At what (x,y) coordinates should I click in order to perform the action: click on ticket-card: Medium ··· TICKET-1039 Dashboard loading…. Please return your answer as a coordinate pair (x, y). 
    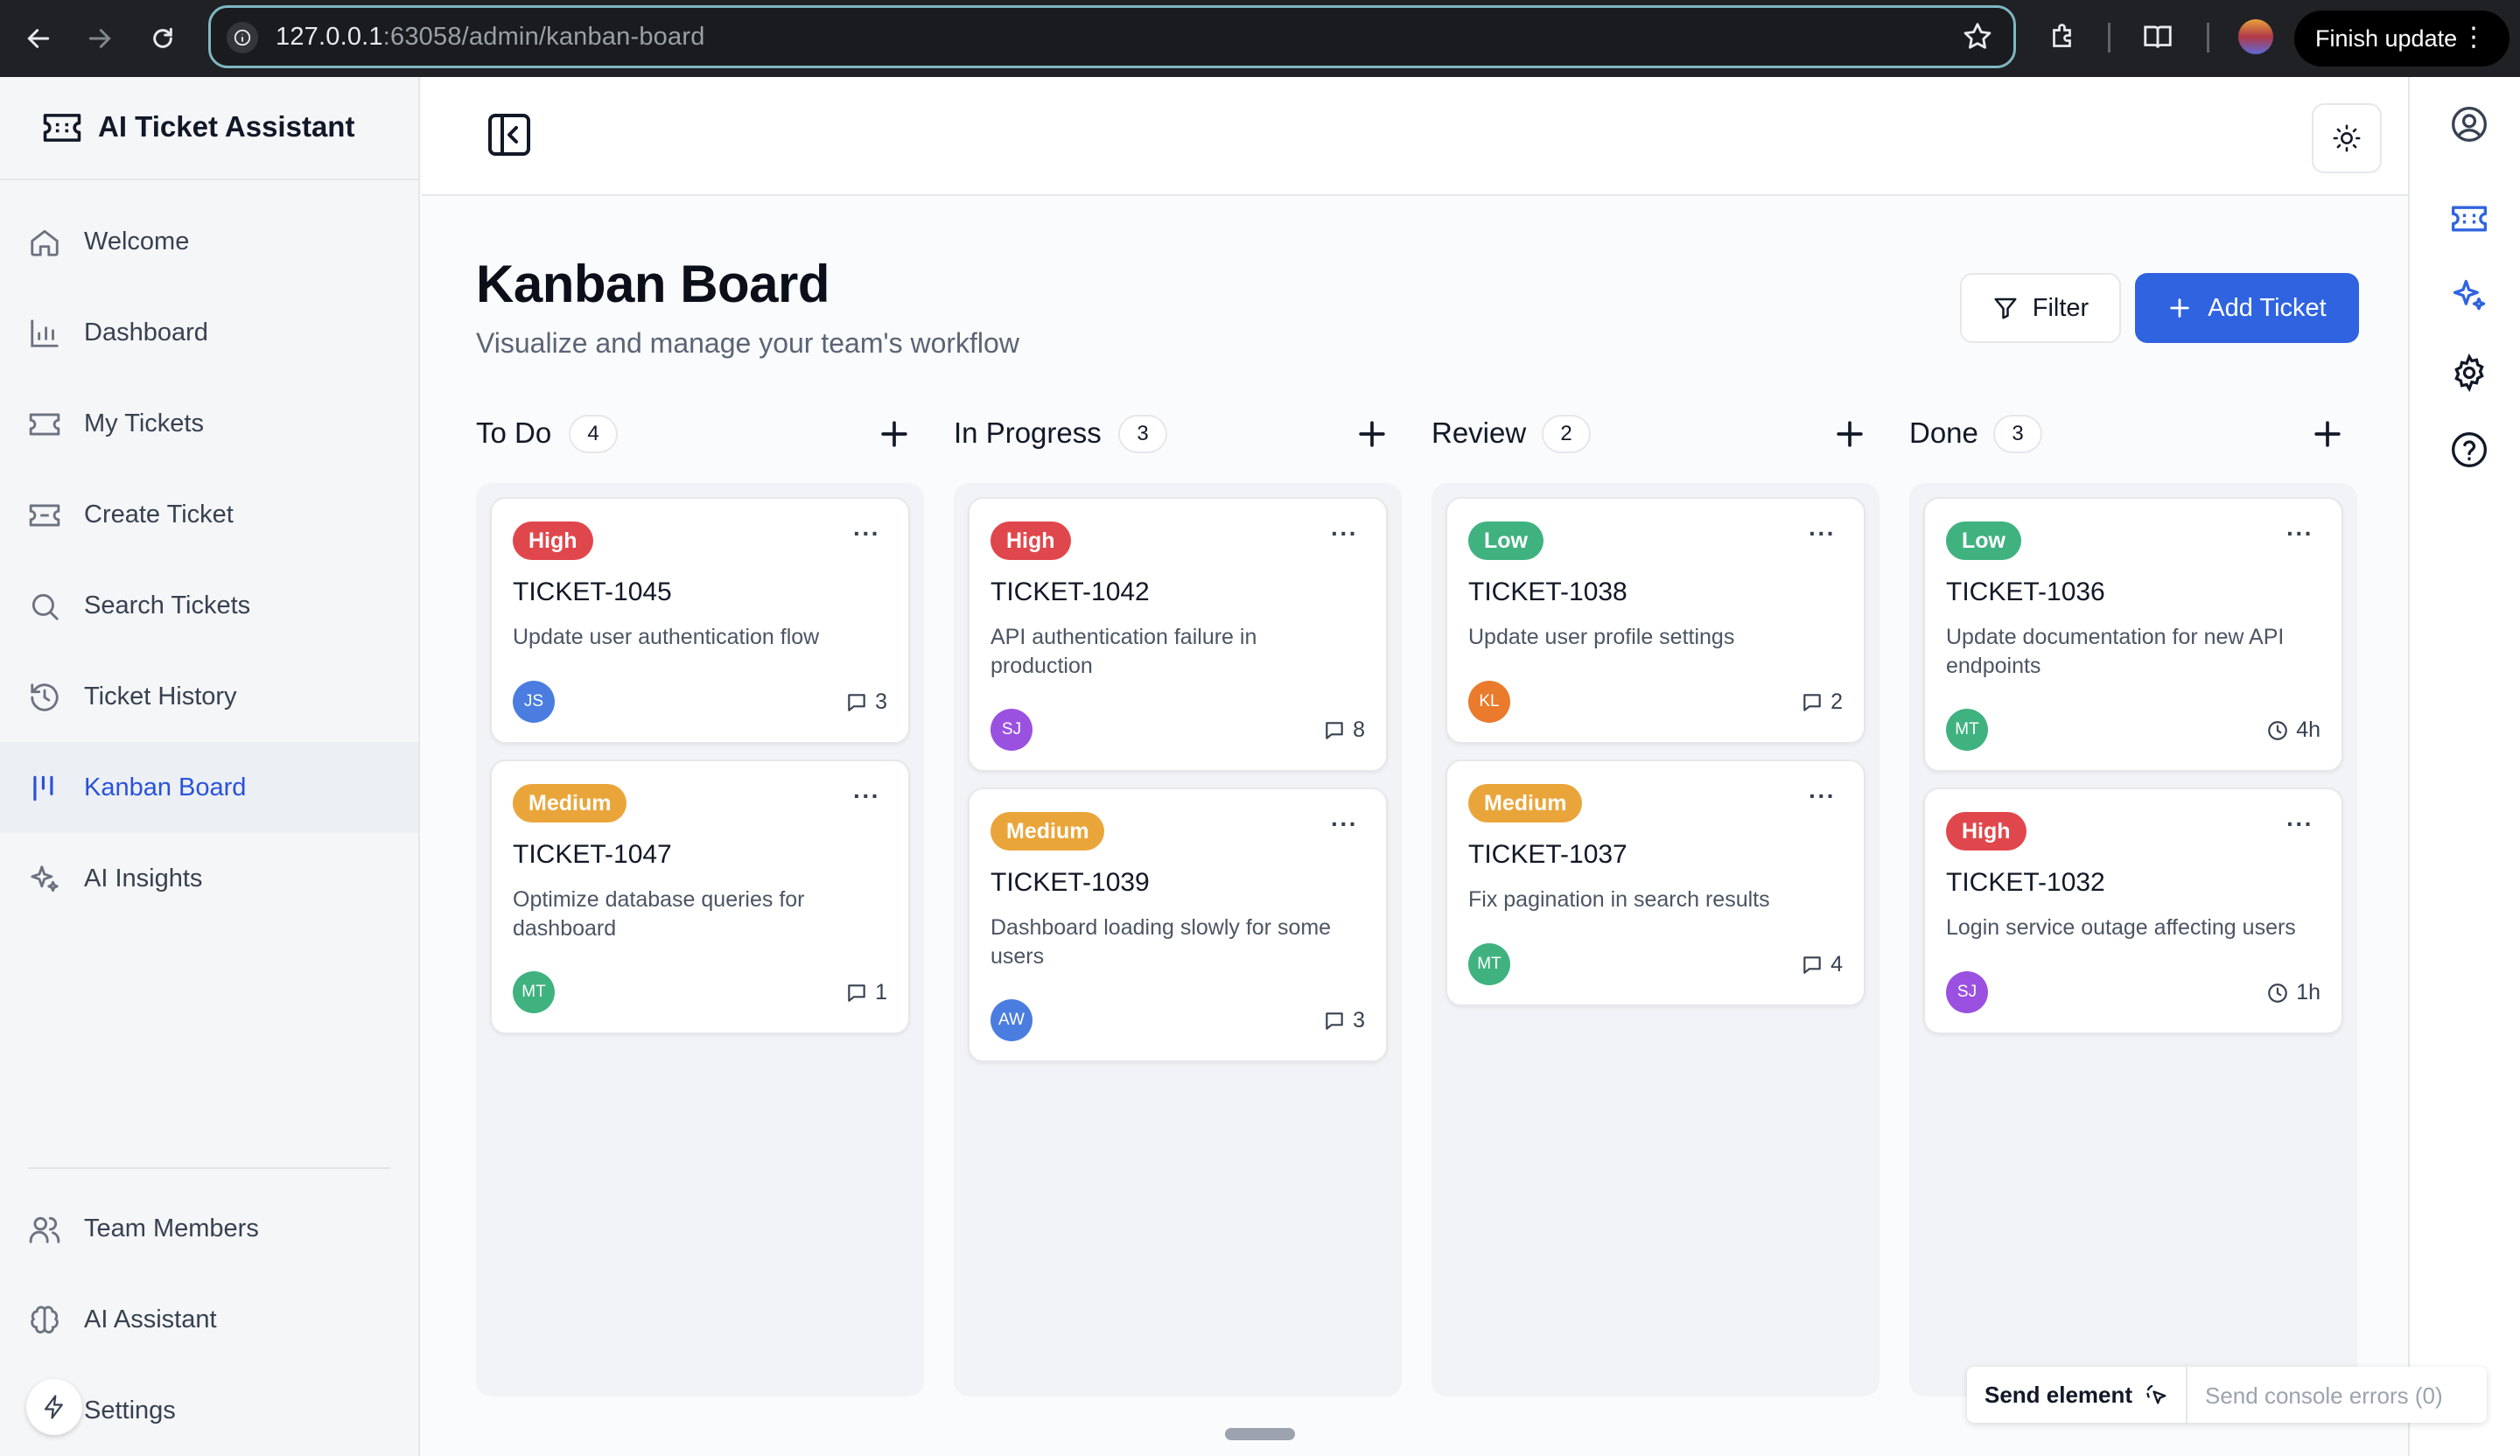
    Looking at the image, I should click on (1178, 925).